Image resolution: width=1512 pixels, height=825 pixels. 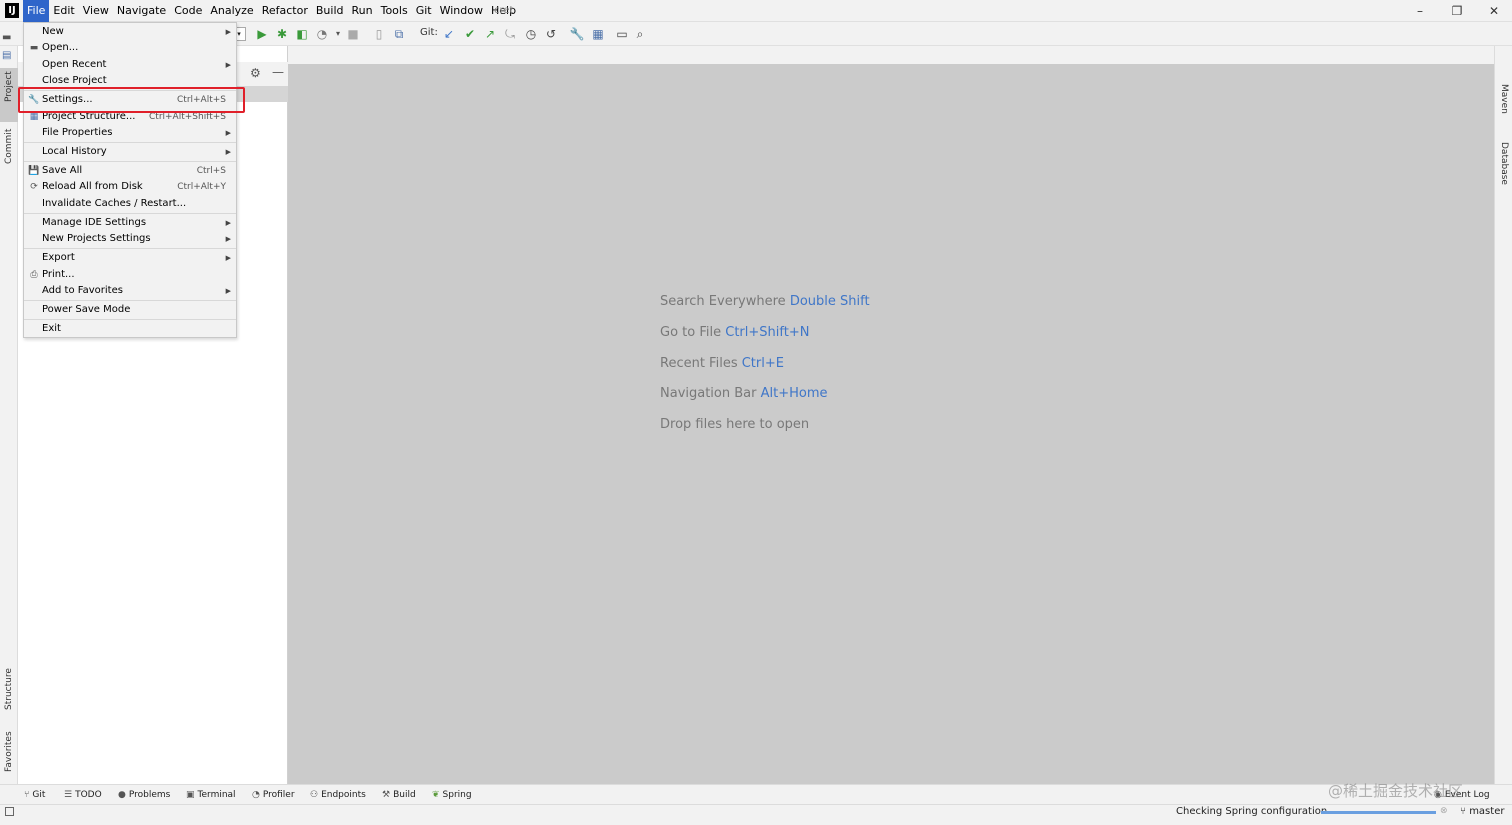 What do you see at coordinates (1457, 11) in the screenshot?
I see `restore-button: ❐` at bounding box center [1457, 11].